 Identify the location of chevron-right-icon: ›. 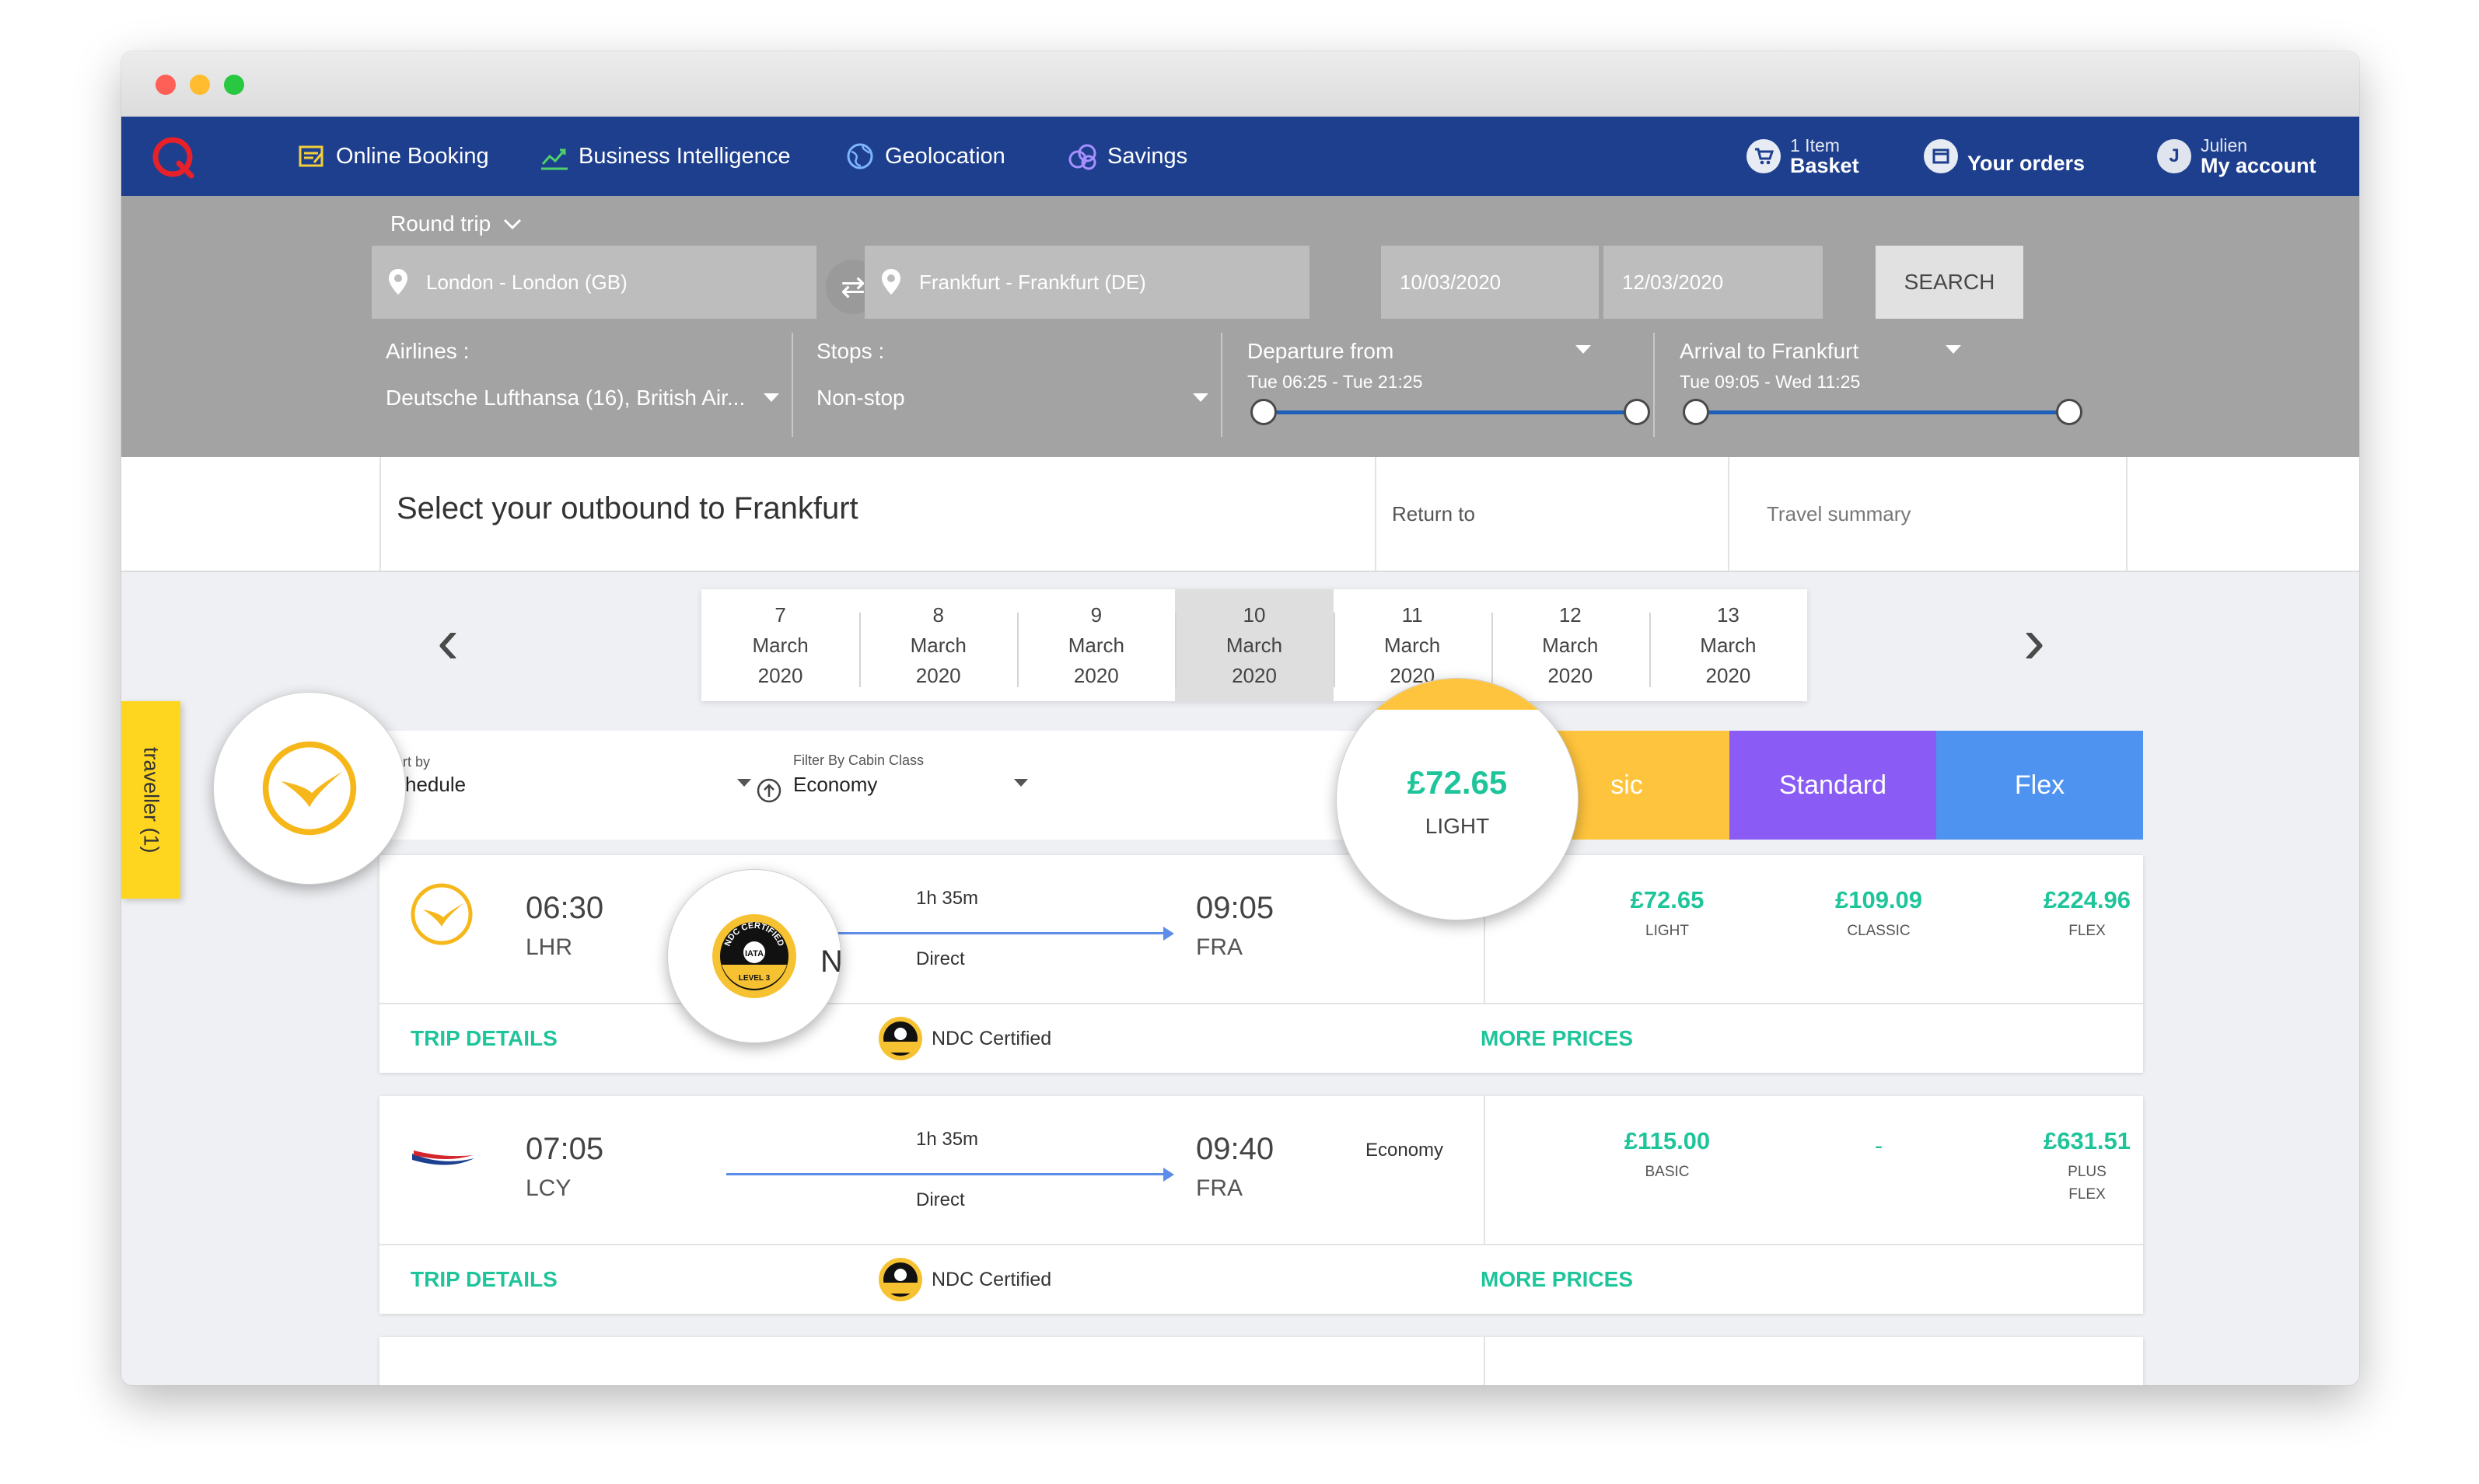
(2034, 640).